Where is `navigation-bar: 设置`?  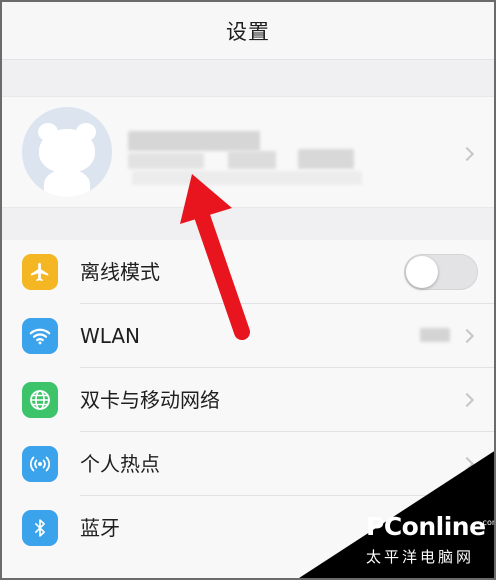 navigation-bar: 设置 is located at coordinates (248, 31).